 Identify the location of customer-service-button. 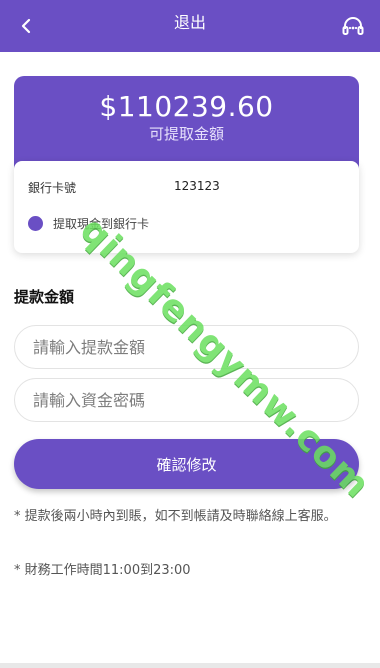
(353, 27).